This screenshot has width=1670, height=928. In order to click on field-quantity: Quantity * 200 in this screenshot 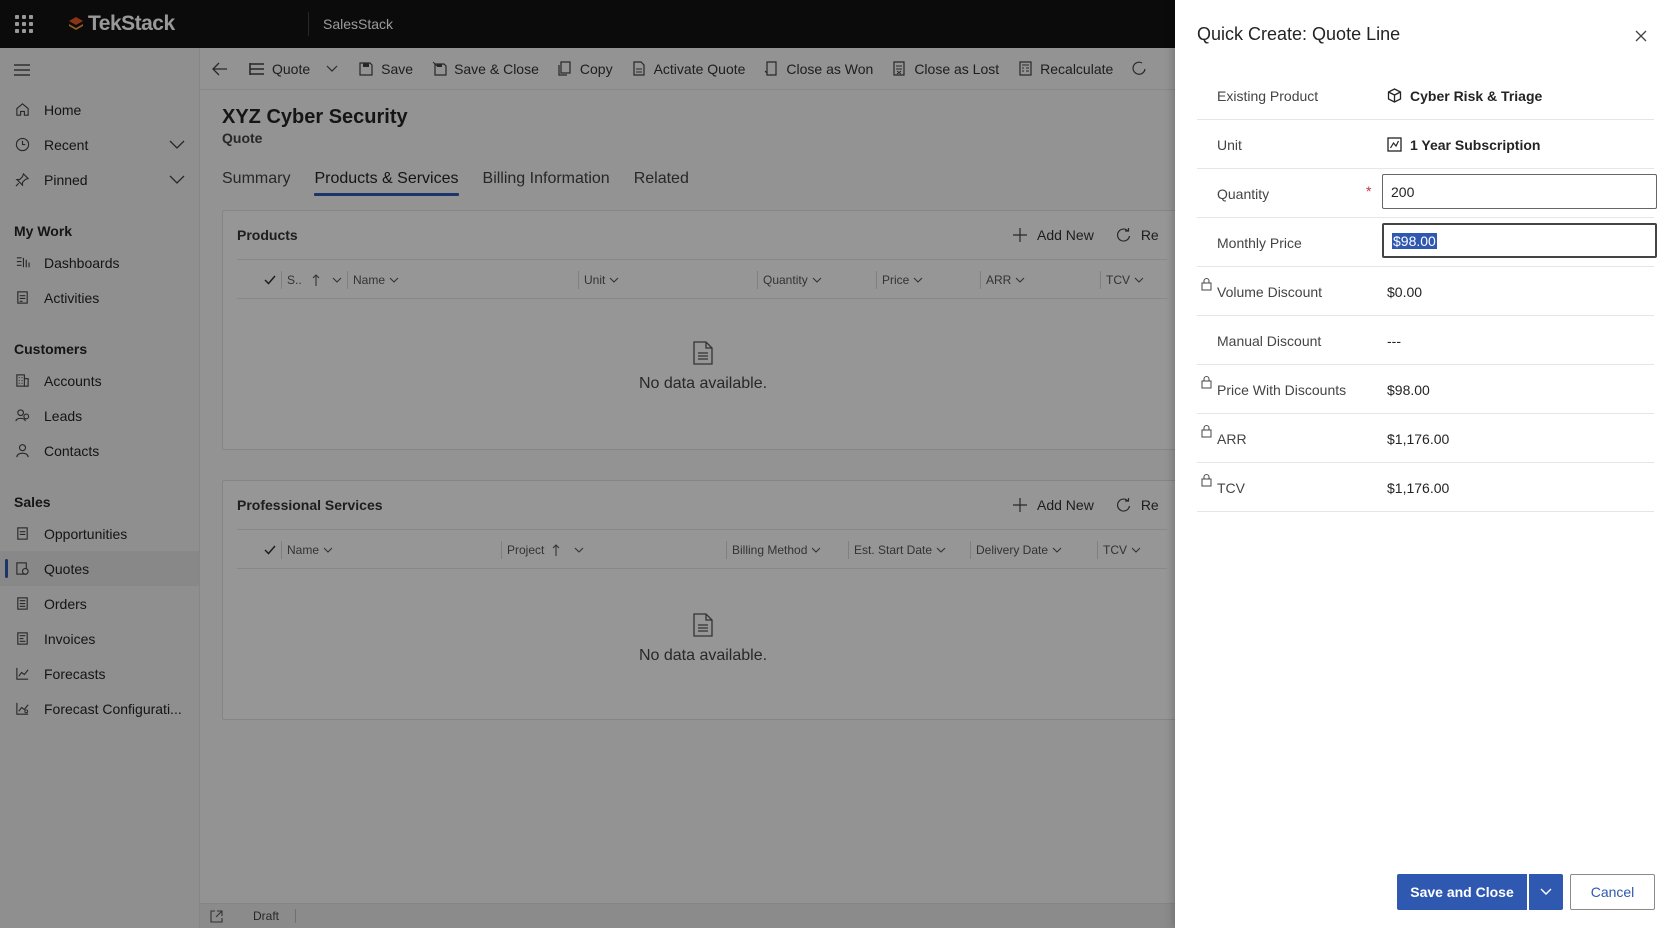, I will do `click(1427, 193)`.